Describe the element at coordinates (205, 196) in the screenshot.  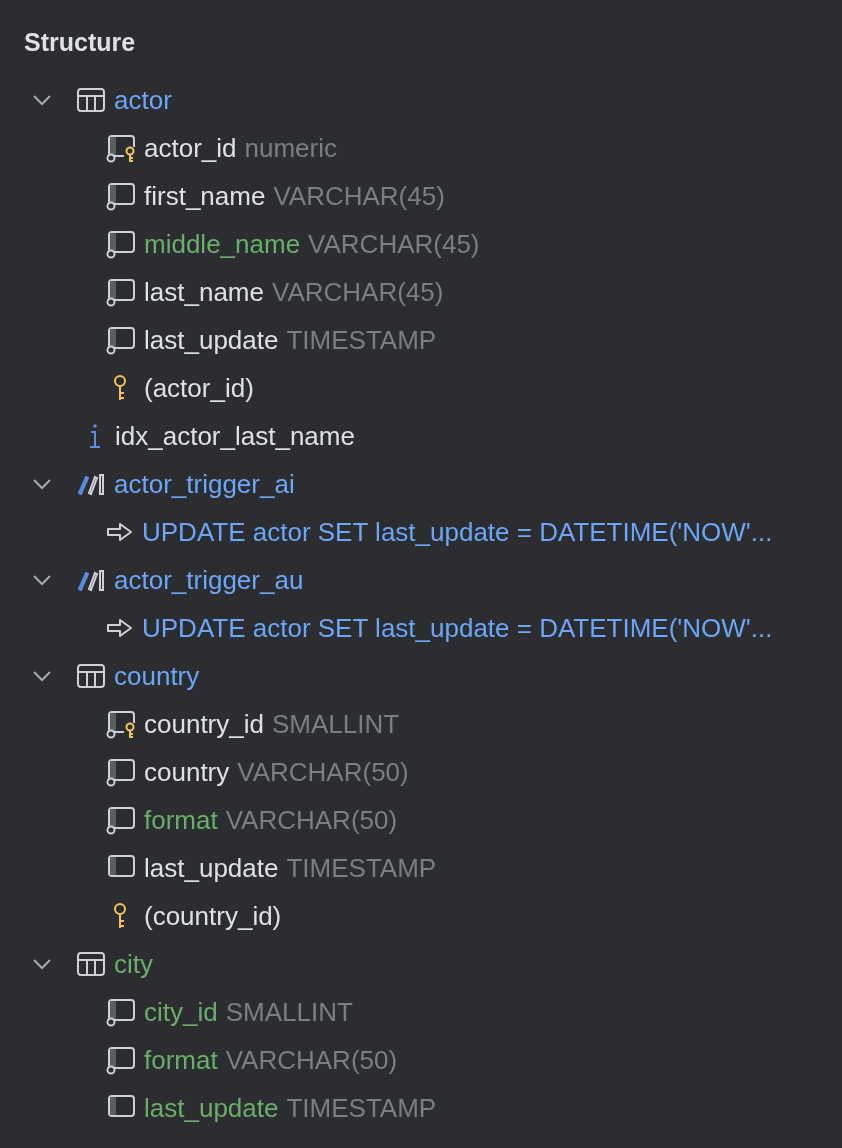
I see `column-name: first_name` at that location.